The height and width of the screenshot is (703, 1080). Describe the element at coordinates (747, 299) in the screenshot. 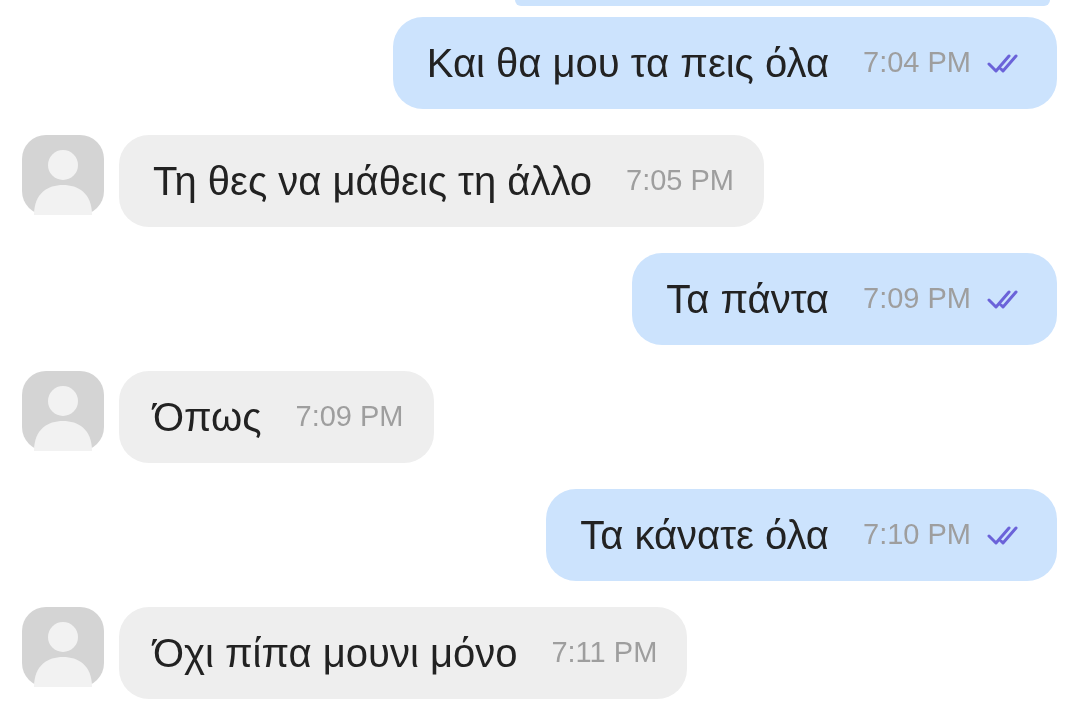

I see `message-text: Τα πάντα` at that location.